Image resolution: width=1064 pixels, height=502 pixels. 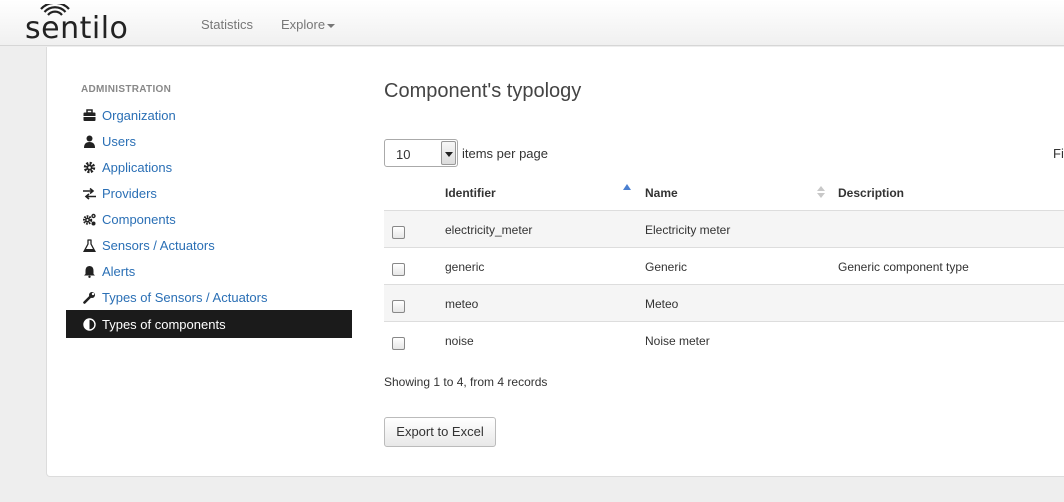 What do you see at coordinates (459, 341) in the screenshot?
I see `cell-identifier: noise` at bounding box center [459, 341].